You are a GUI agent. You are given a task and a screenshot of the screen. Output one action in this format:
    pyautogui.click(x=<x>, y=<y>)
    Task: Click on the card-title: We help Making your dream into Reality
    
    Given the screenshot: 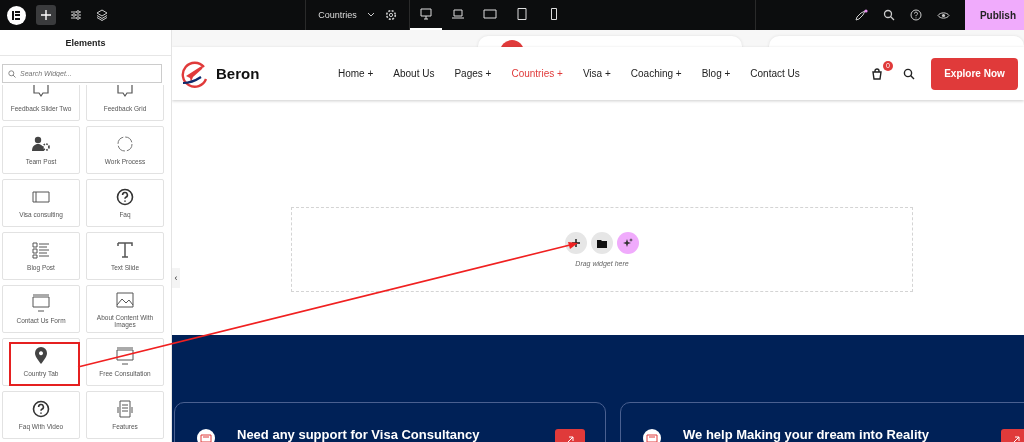 What is the action you would take?
    pyautogui.click(x=807, y=434)
    